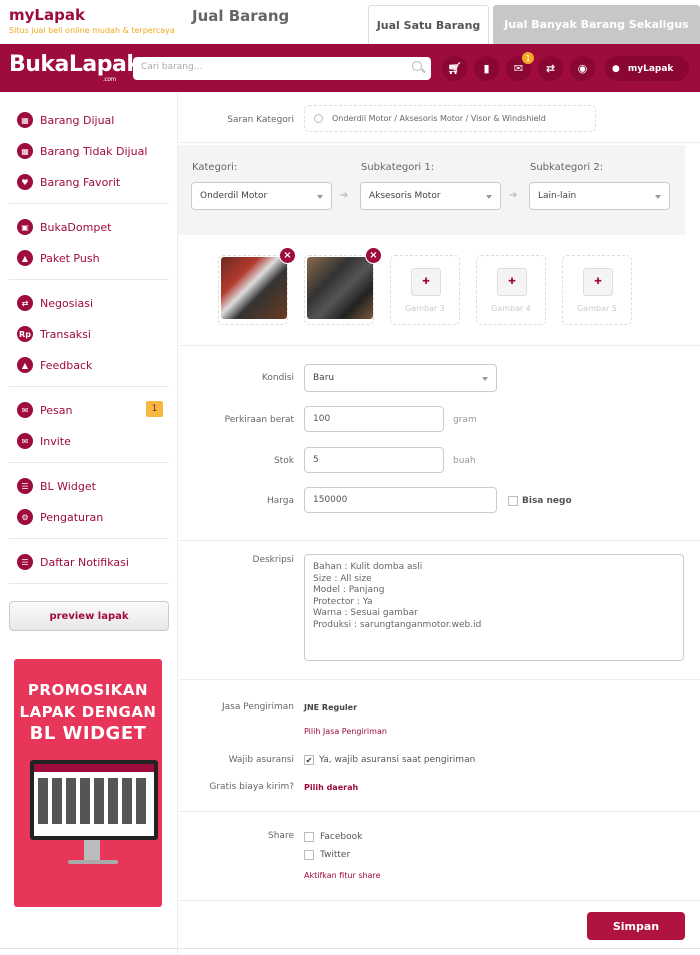 The width and height of the screenshot is (700, 955). I want to click on saran-kategori-label: Saran Kategori, so click(260, 120).